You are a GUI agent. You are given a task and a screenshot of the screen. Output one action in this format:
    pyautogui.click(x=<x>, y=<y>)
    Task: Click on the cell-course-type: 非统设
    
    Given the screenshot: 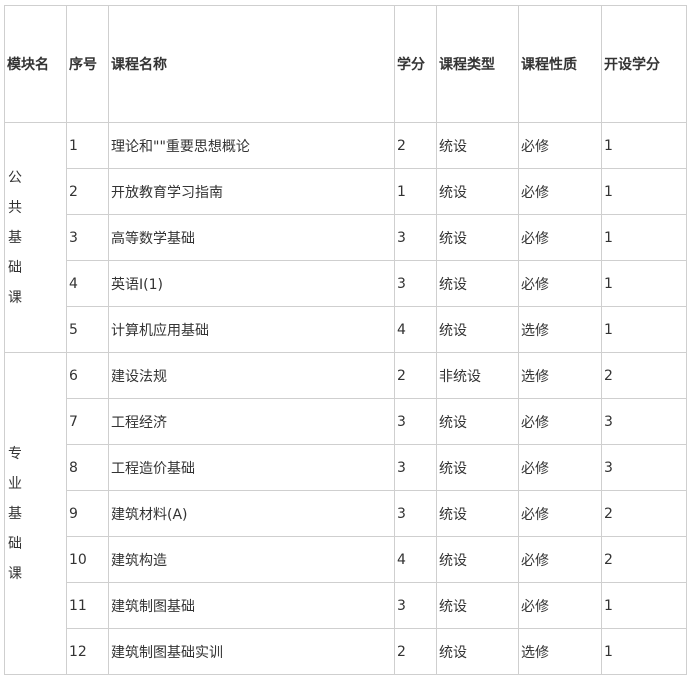 What is the action you would take?
    pyautogui.click(x=477, y=375)
    